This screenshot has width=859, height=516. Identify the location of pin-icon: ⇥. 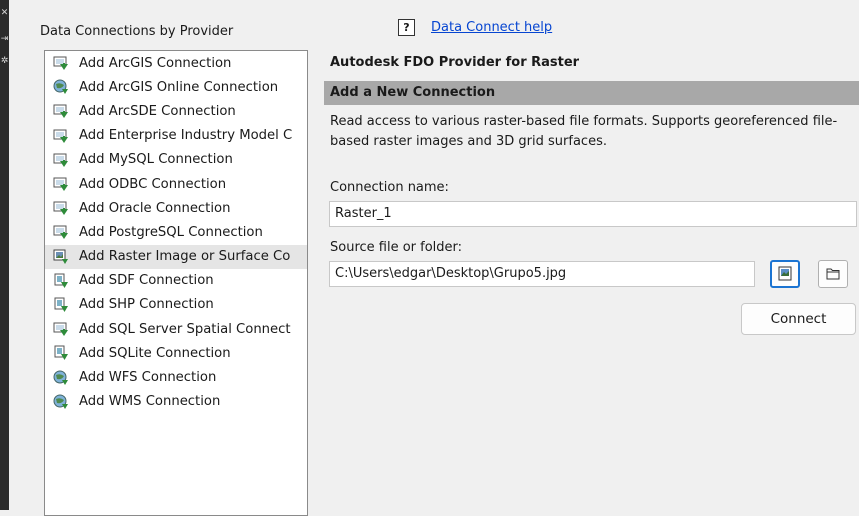
(4, 39).